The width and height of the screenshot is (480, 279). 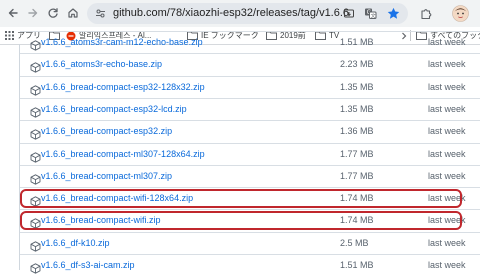 I want to click on asset-download-link: v1.6.6_bread-compact-esp32-lcd.zip, so click(x=114, y=109).